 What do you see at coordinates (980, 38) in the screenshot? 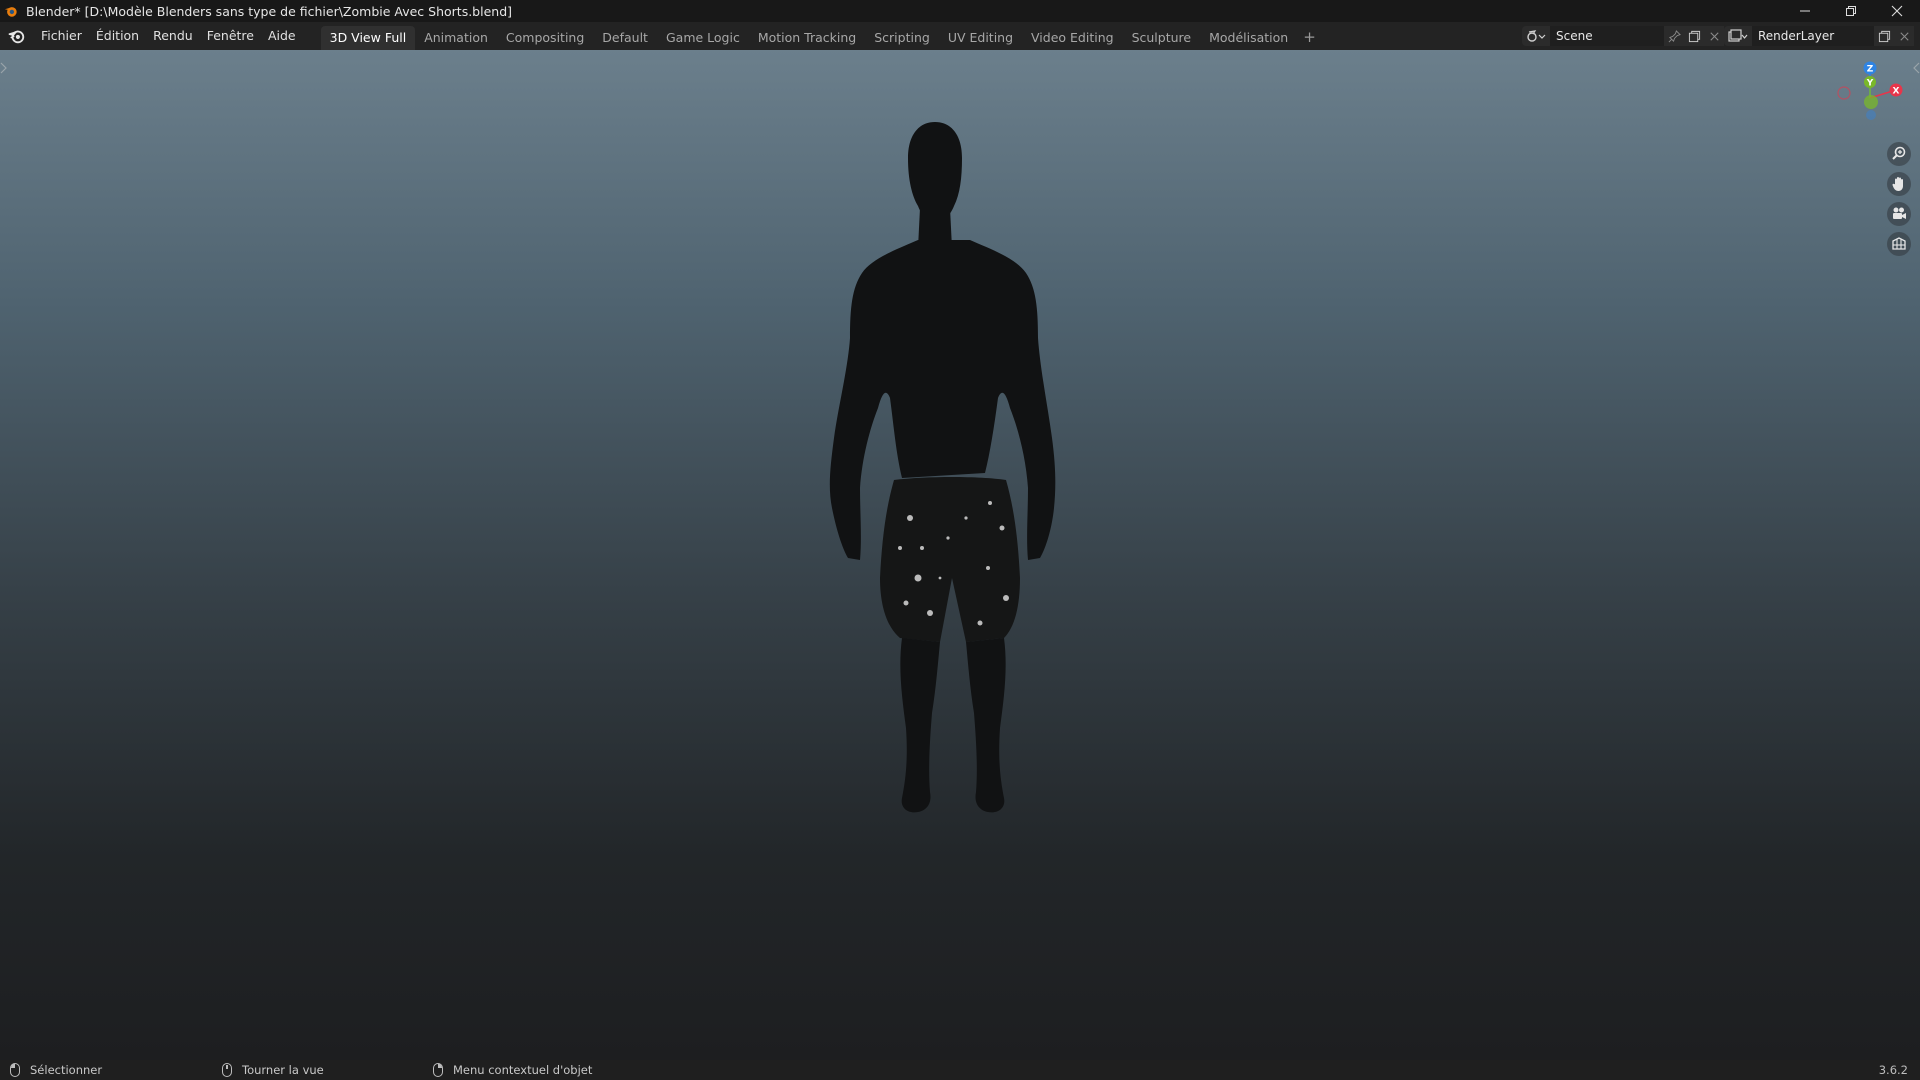
I see `tab-uv-editing: UV Editing` at bounding box center [980, 38].